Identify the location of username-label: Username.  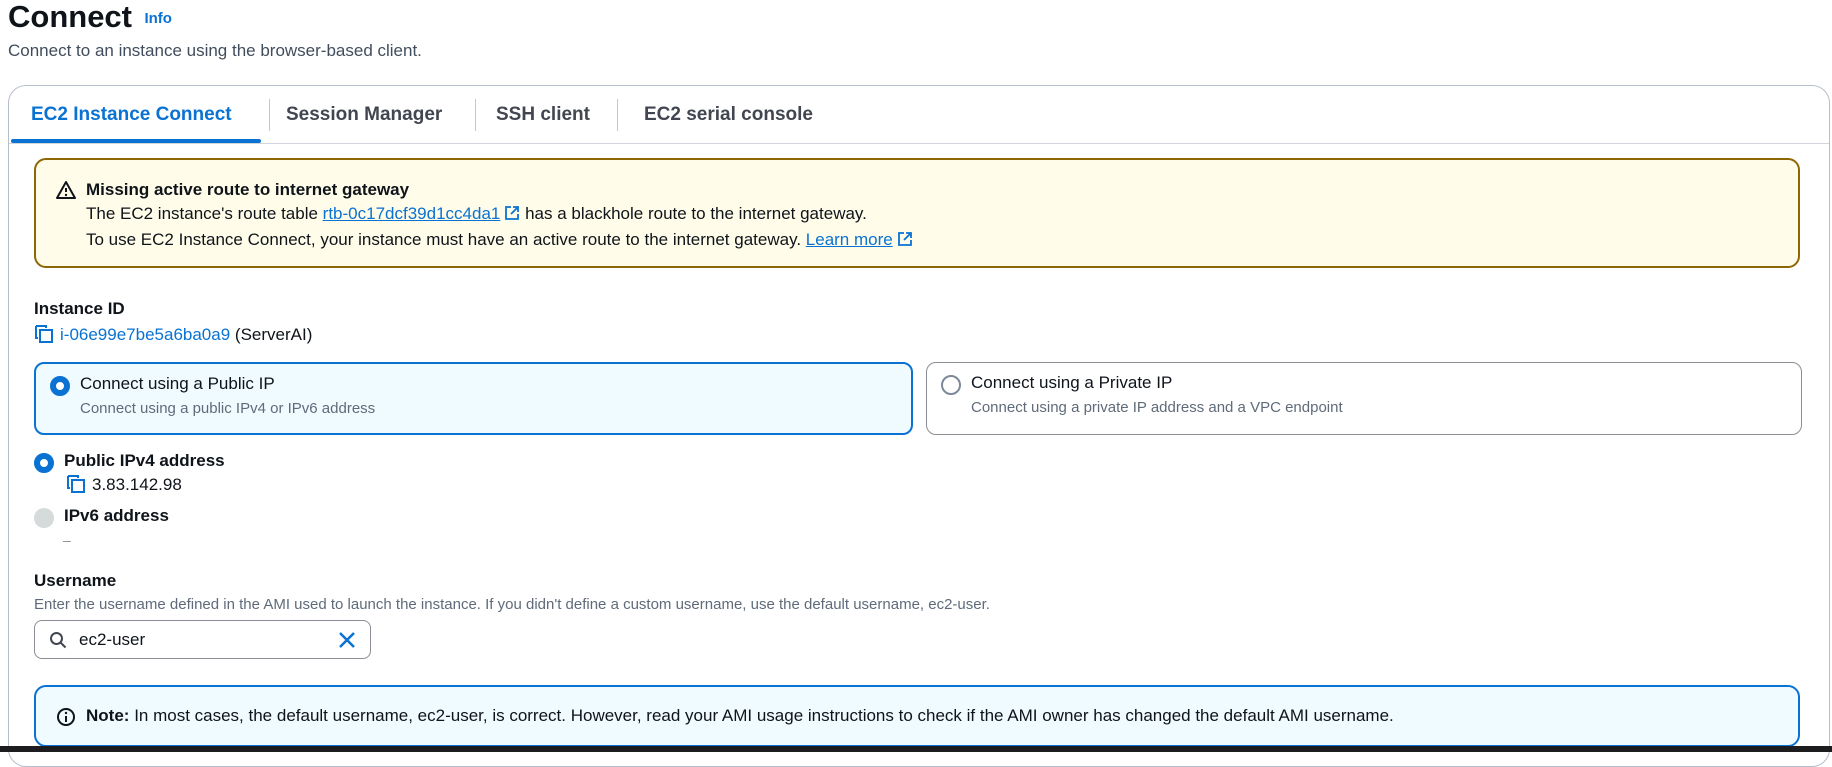
(75, 580).